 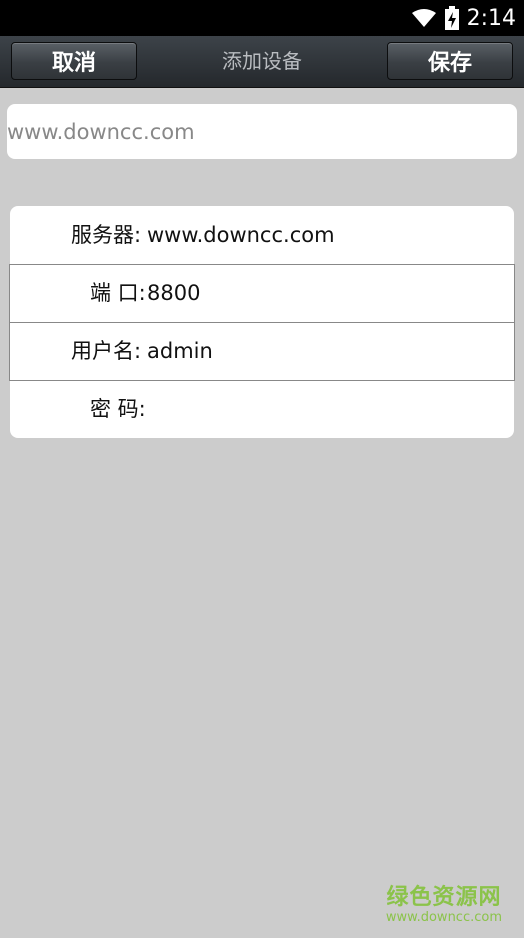 I want to click on device-name-field, so click(x=262, y=131).